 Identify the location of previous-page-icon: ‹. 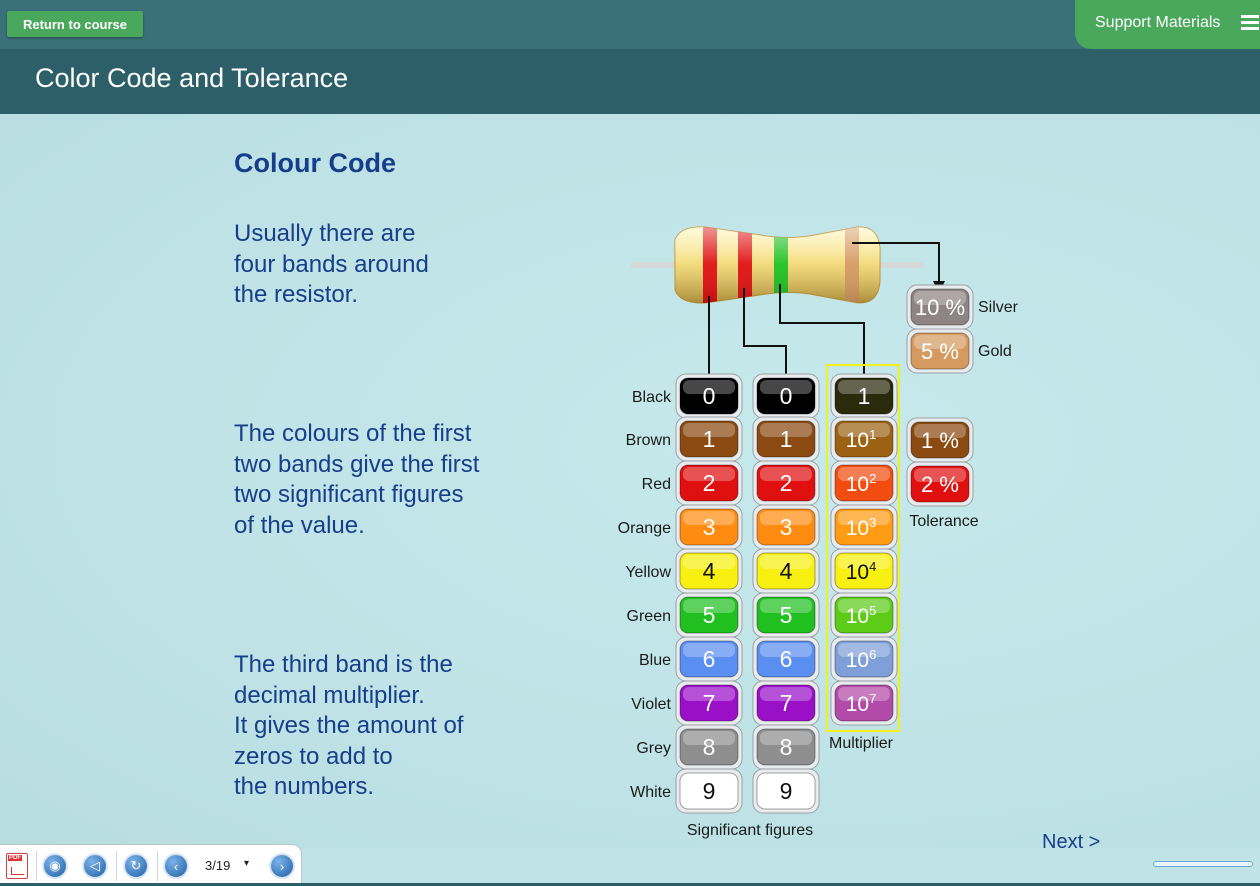
(176, 866).